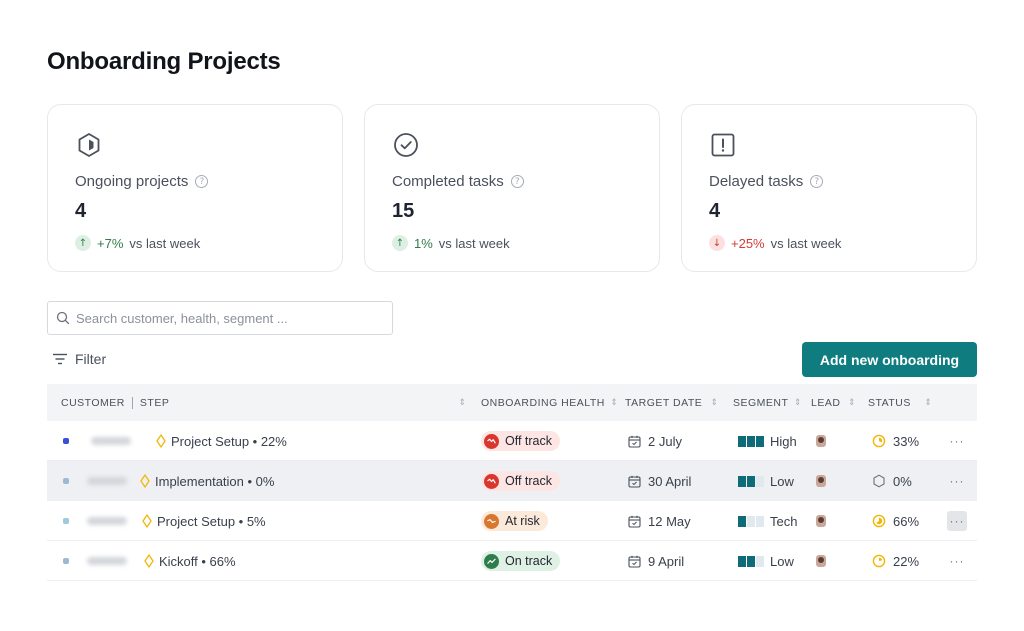  I want to click on health-badge: At risk, so click(514, 521).